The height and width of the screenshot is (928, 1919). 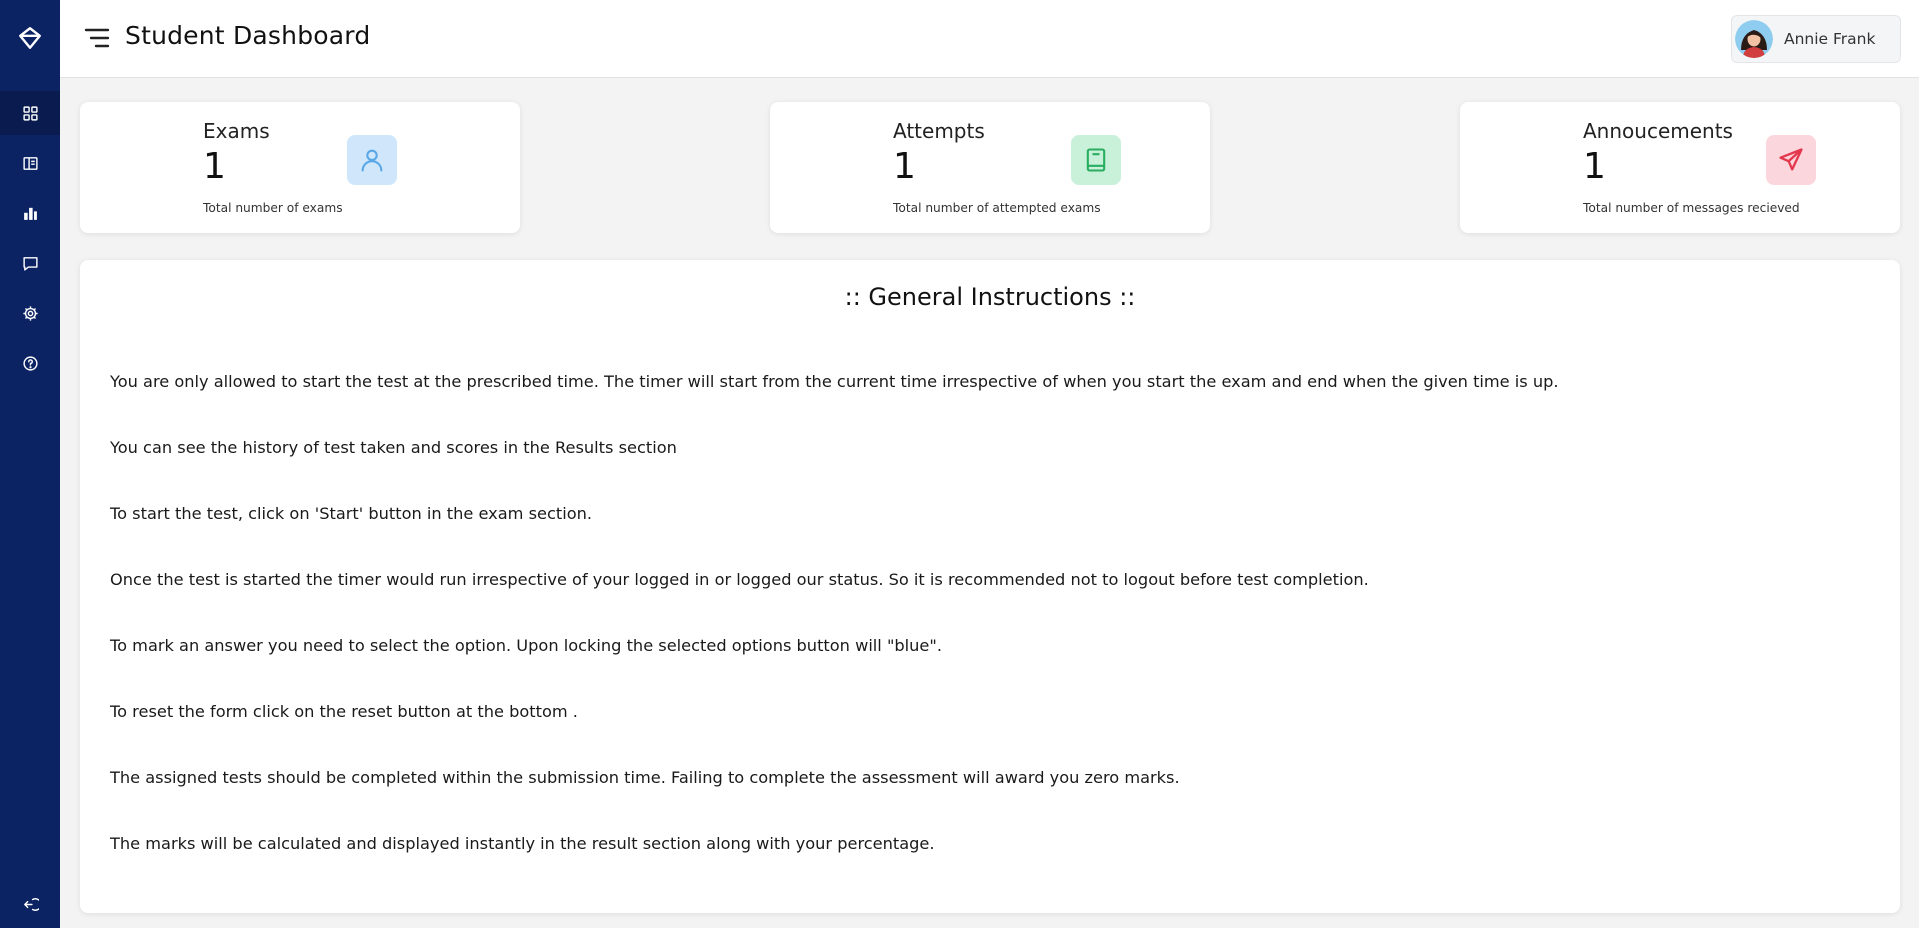 What do you see at coordinates (1830, 39) in the screenshot?
I see `user-name: Annie Frank` at bounding box center [1830, 39].